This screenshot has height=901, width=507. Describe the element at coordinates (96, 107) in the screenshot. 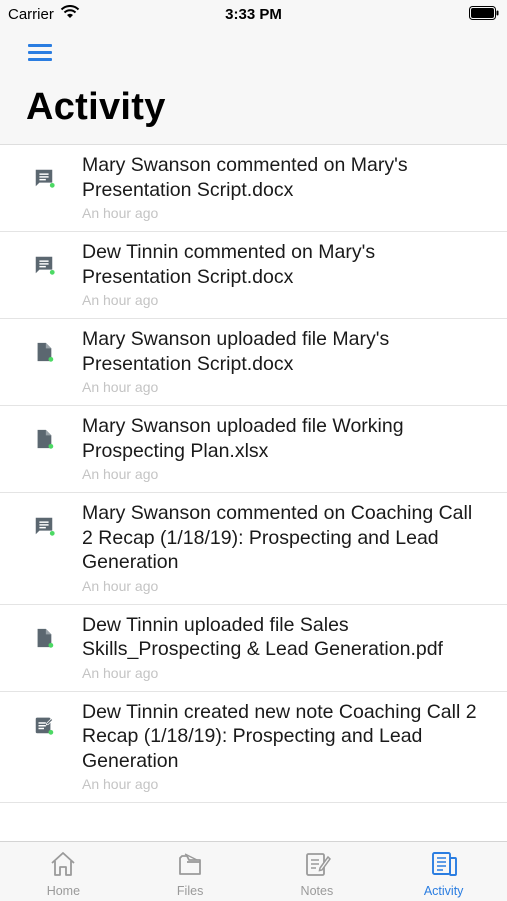

I see `page-title: Activity` at that location.